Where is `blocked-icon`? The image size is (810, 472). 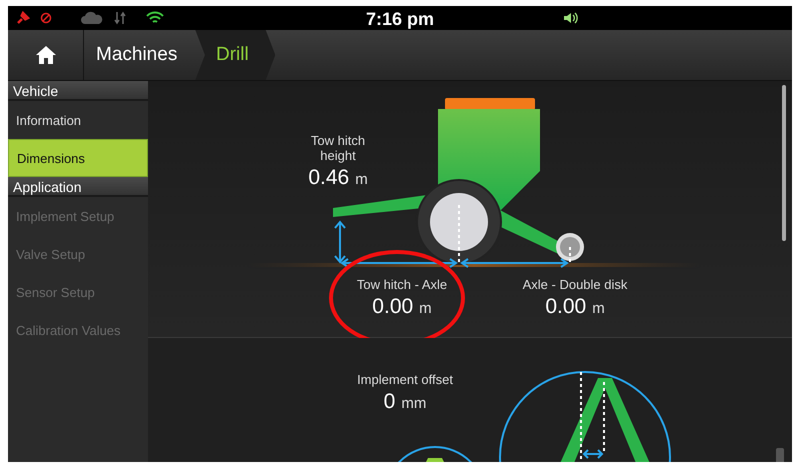
blocked-icon is located at coordinates (46, 18).